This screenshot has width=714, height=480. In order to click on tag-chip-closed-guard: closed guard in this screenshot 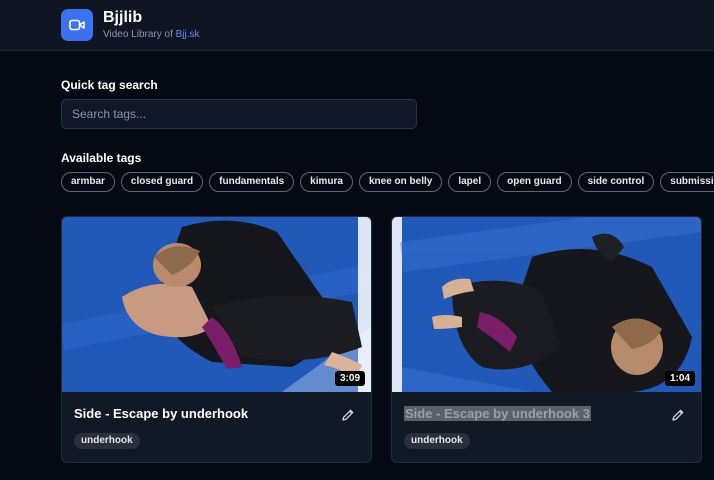, I will do `click(162, 182)`.